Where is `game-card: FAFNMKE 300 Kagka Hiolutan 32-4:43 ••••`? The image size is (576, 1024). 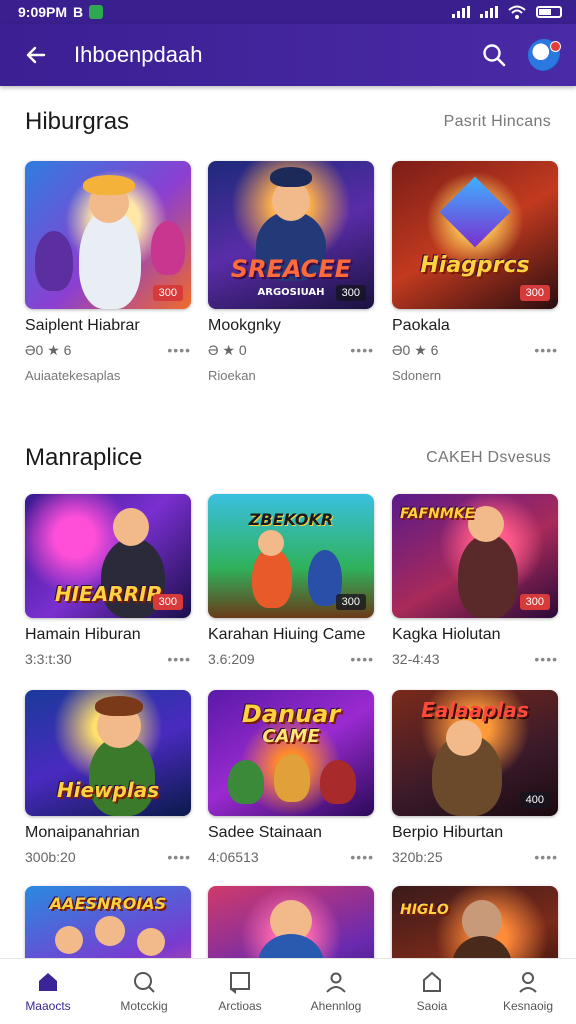 game-card: FAFNMKE 300 Kagka Hiolutan 32-4:43 •••• is located at coordinates (475, 580).